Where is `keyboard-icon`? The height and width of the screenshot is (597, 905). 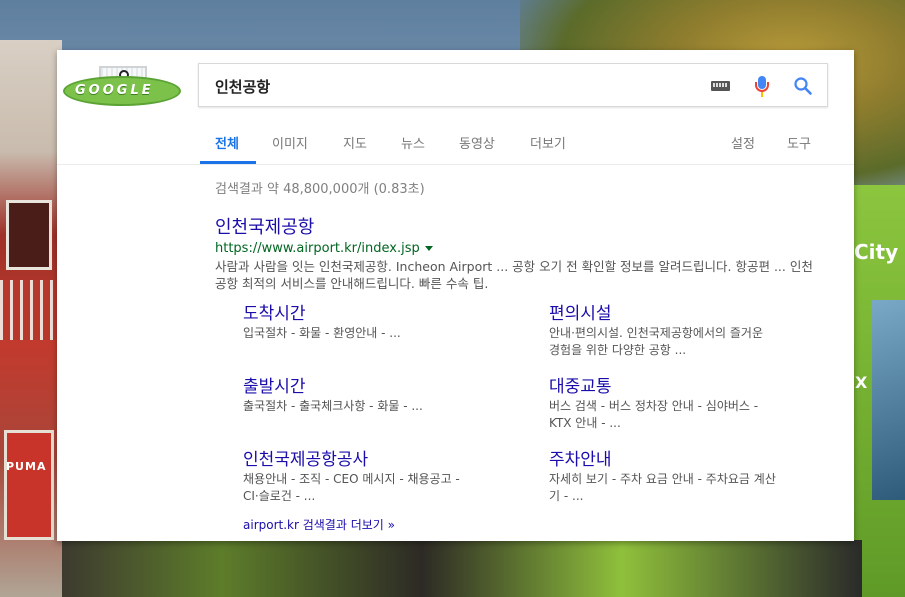
keyboard-icon is located at coordinates (720, 86).